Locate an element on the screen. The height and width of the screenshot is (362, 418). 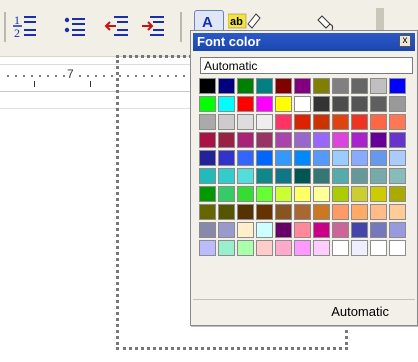
close-button: x is located at coordinates (405, 41).